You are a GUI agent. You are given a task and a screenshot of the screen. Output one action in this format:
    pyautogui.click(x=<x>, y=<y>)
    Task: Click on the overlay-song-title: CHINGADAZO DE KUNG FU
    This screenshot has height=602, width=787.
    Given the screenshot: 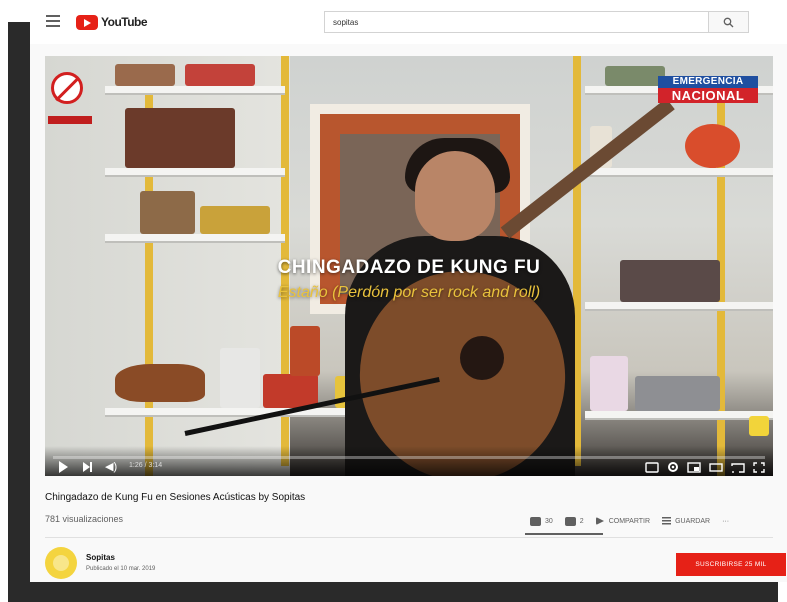 What is the action you would take?
    pyautogui.click(x=409, y=267)
    